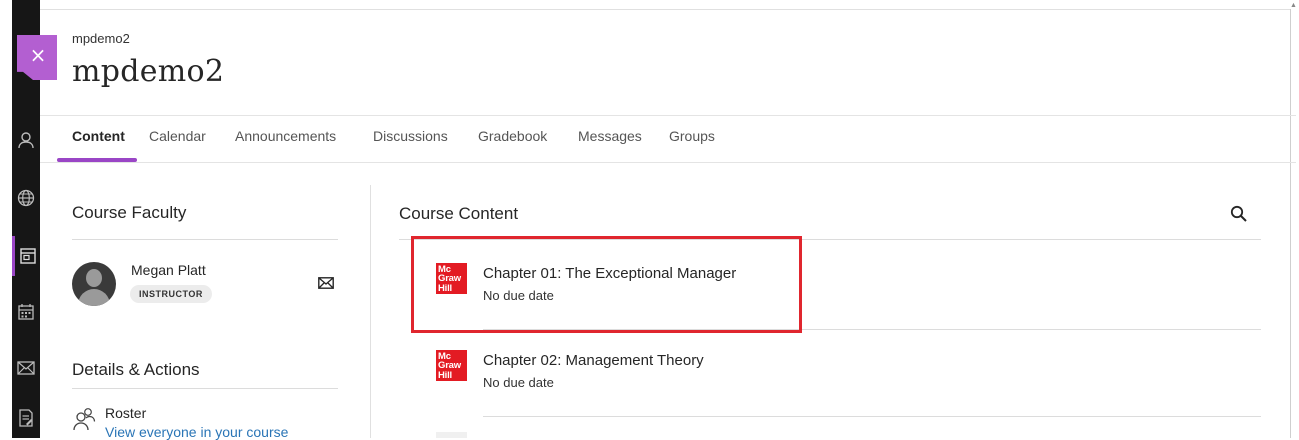 This screenshot has height=440, width=1299. Describe the element at coordinates (26, 368) in the screenshot. I see `mail-icon` at that location.